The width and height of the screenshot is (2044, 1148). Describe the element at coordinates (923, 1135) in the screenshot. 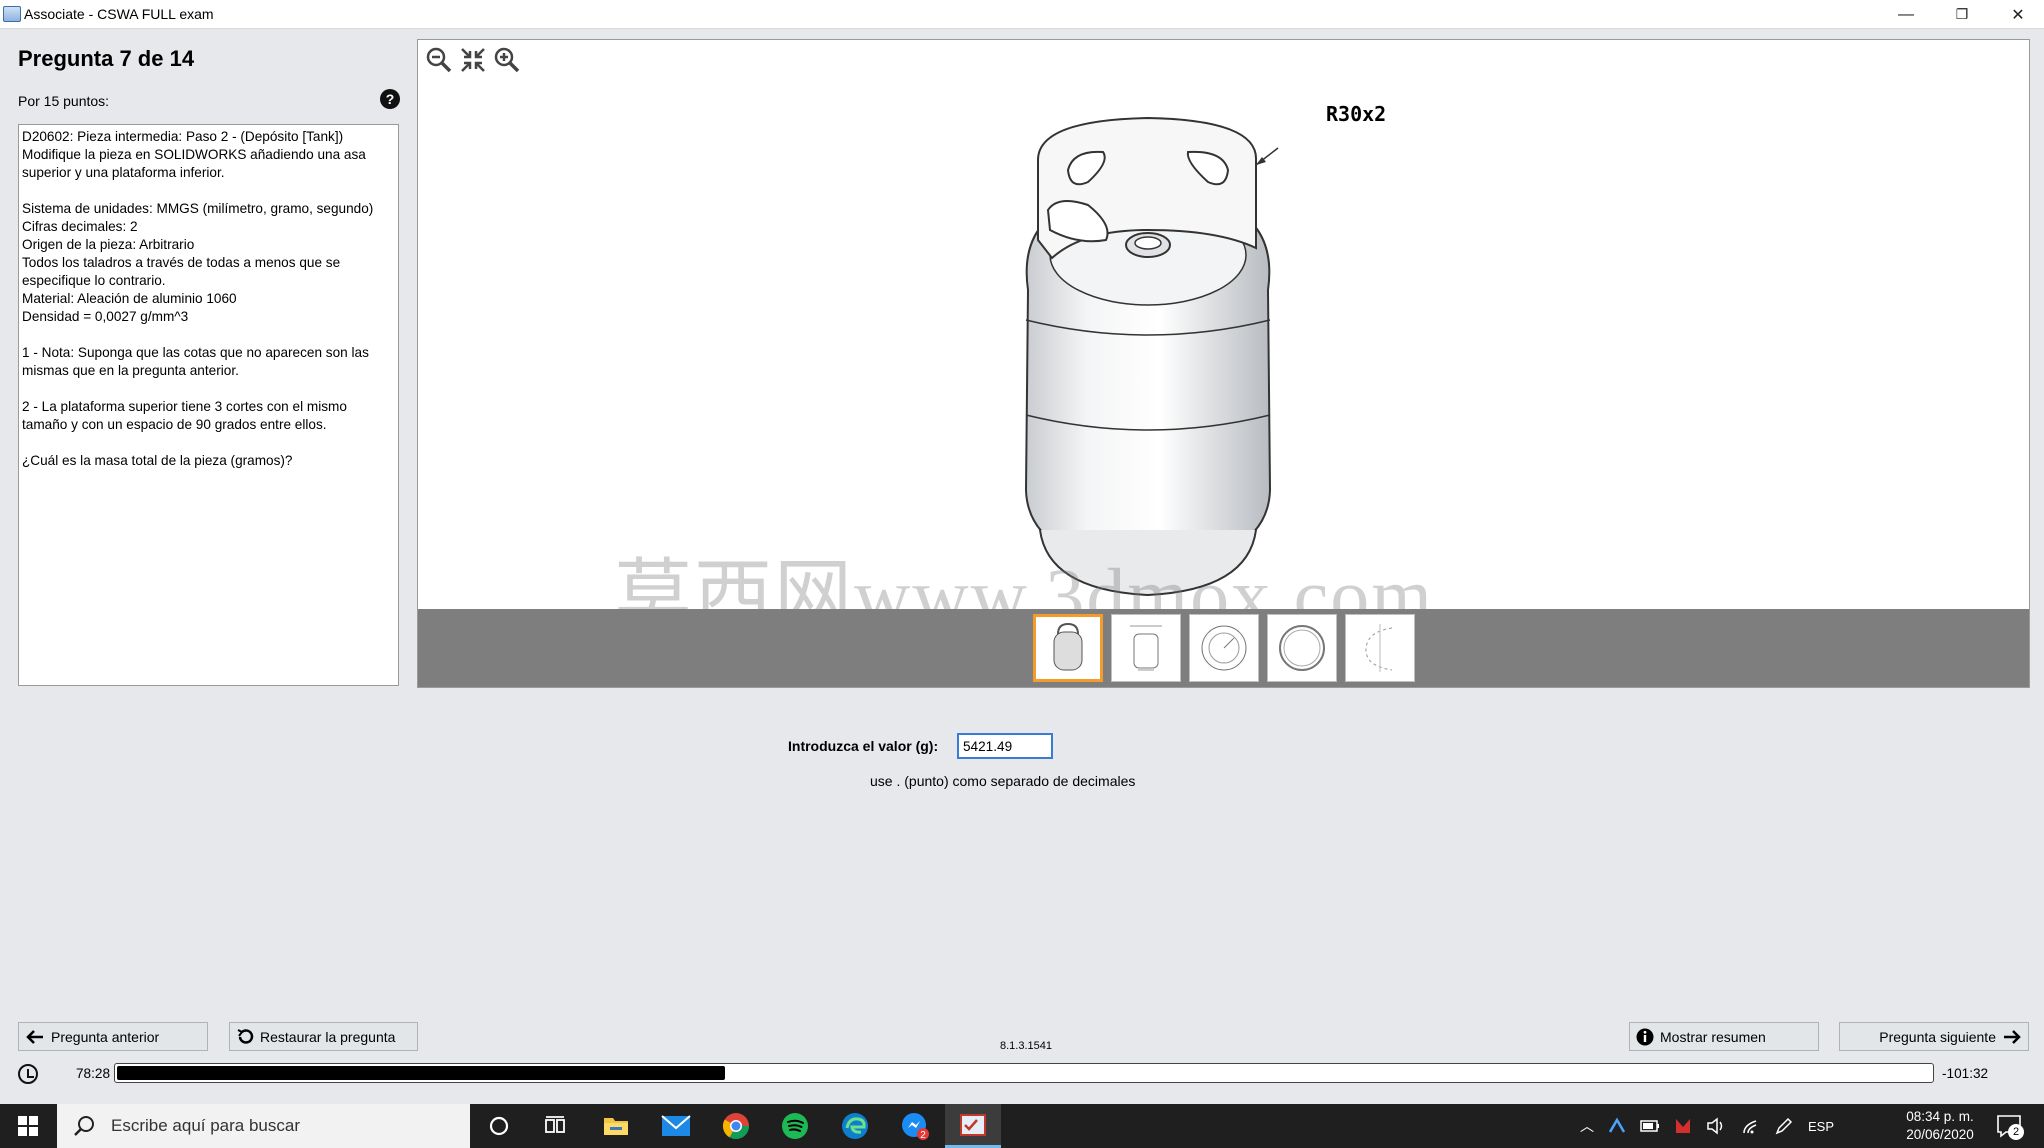

I see `messenger-badge: 2` at that location.